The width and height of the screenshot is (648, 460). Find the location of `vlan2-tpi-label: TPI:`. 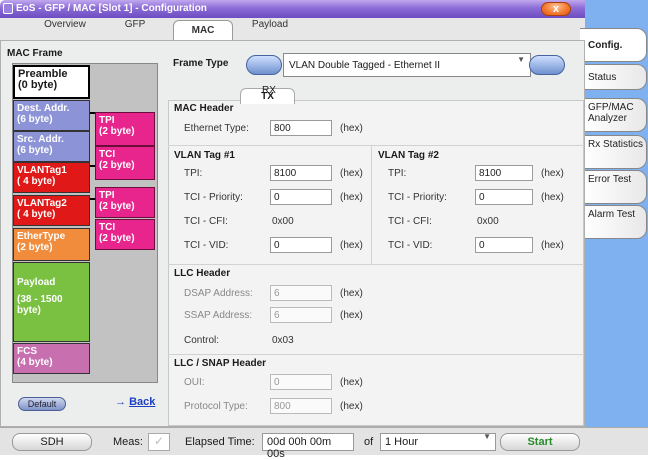

vlan2-tpi-label: TPI: is located at coordinates (397, 173).